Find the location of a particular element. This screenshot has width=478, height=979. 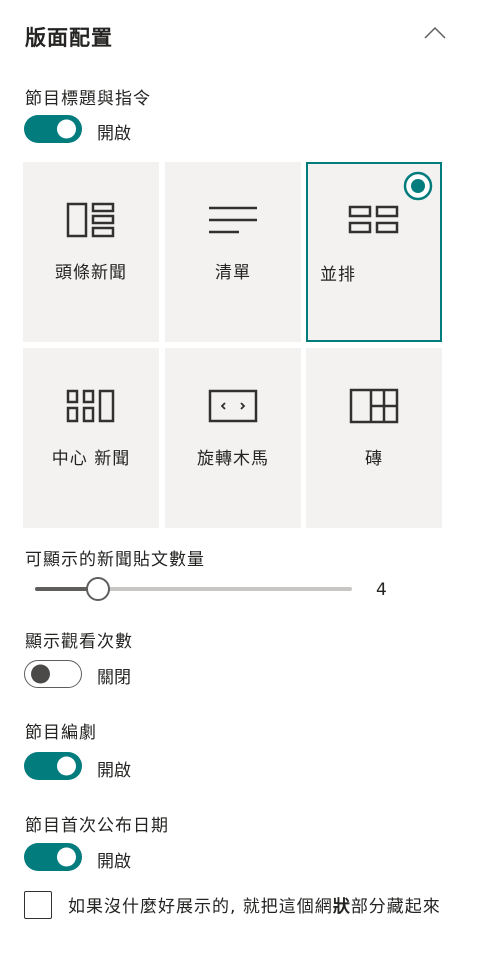

post-count-label: 可顯示的新聞貼文數量 is located at coordinates (115, 560).